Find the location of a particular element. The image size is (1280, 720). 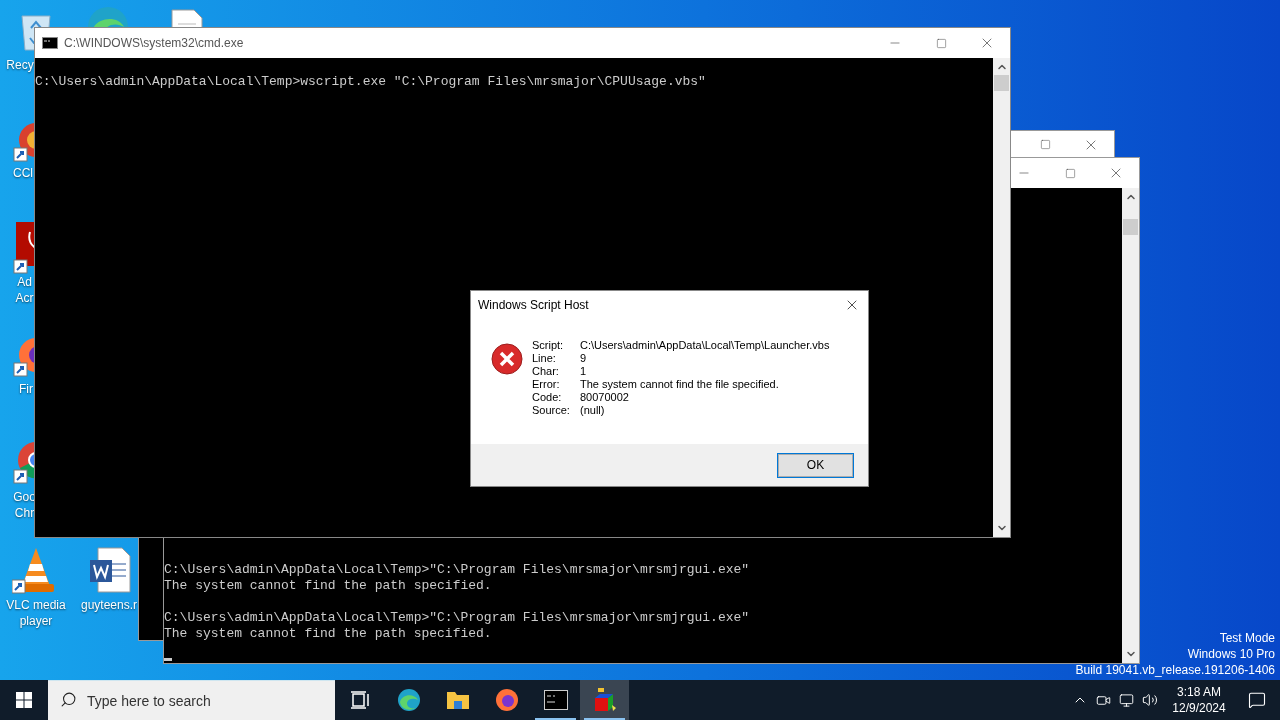

icon-label: Ad is located at coordinates (24, 282).